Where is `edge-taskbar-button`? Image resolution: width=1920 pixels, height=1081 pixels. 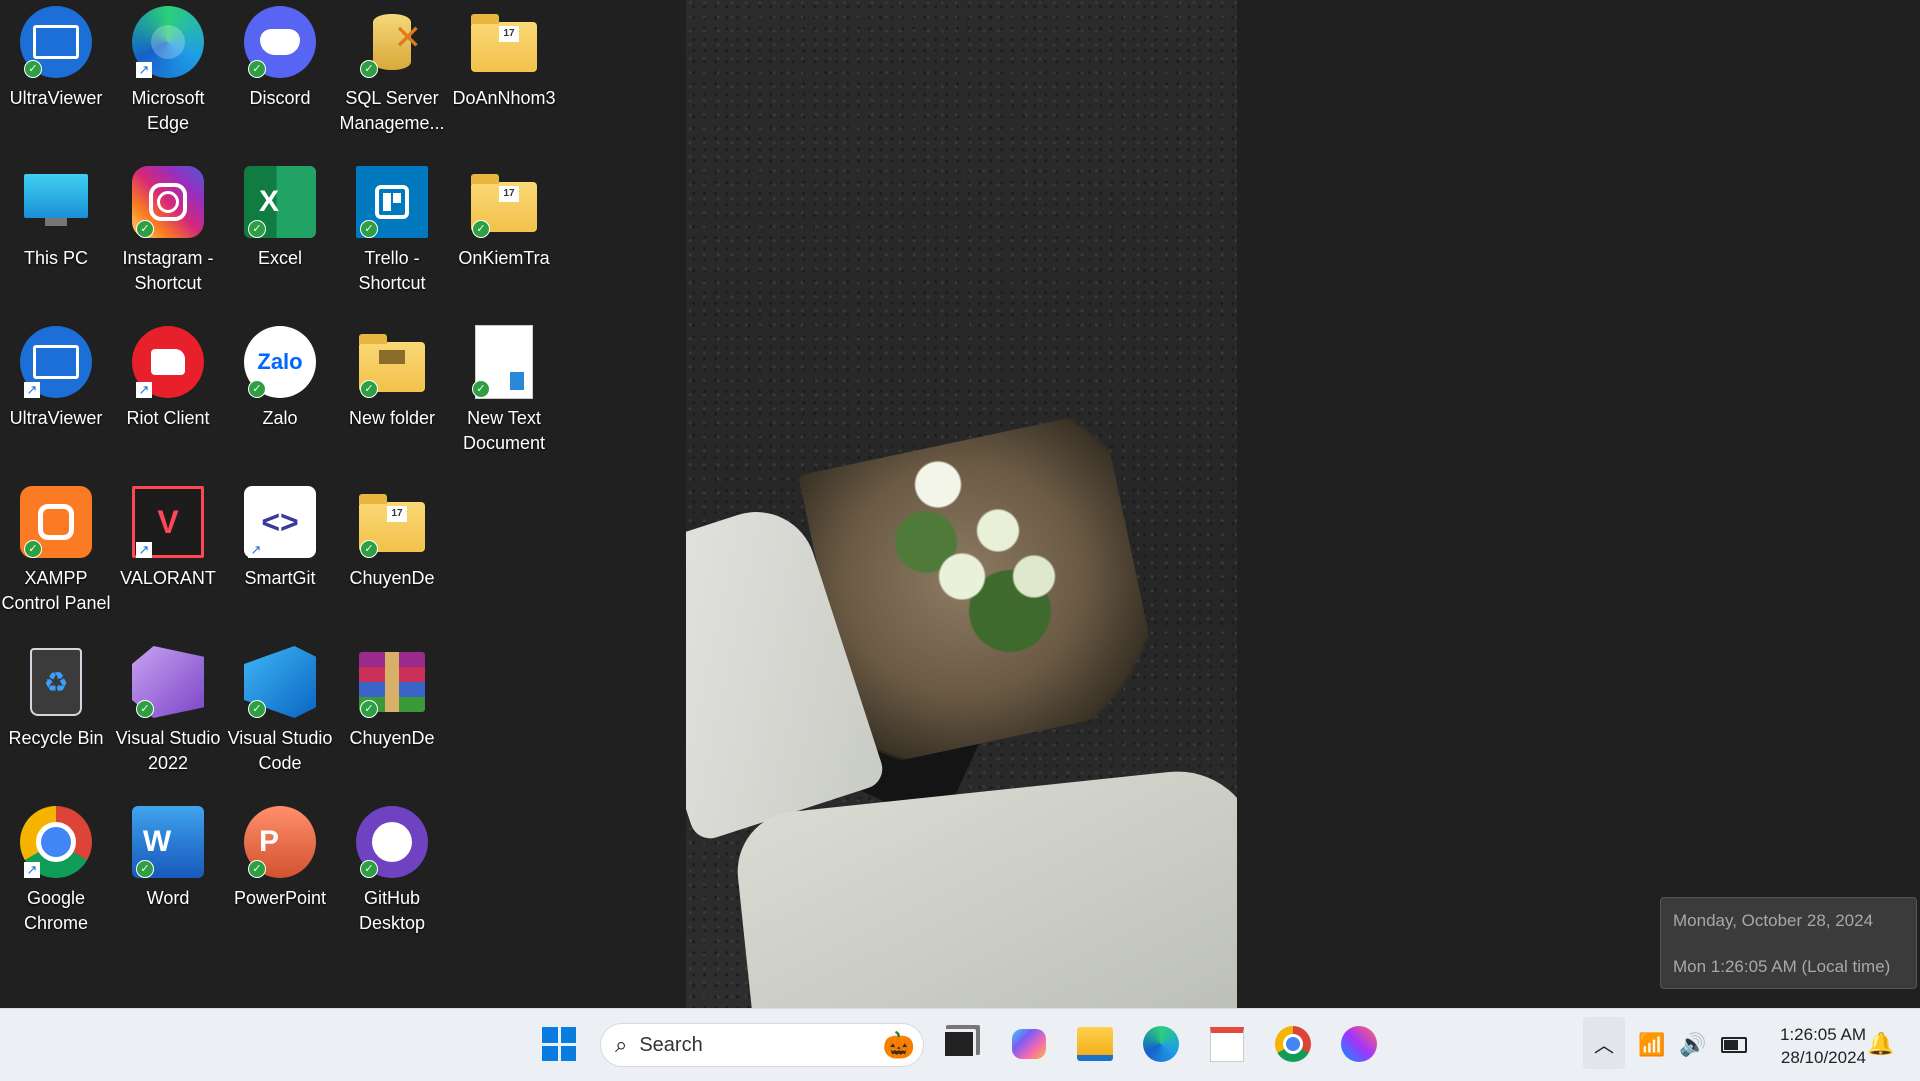
edge-taskbar-button is located at coordinates (1161, 1044).